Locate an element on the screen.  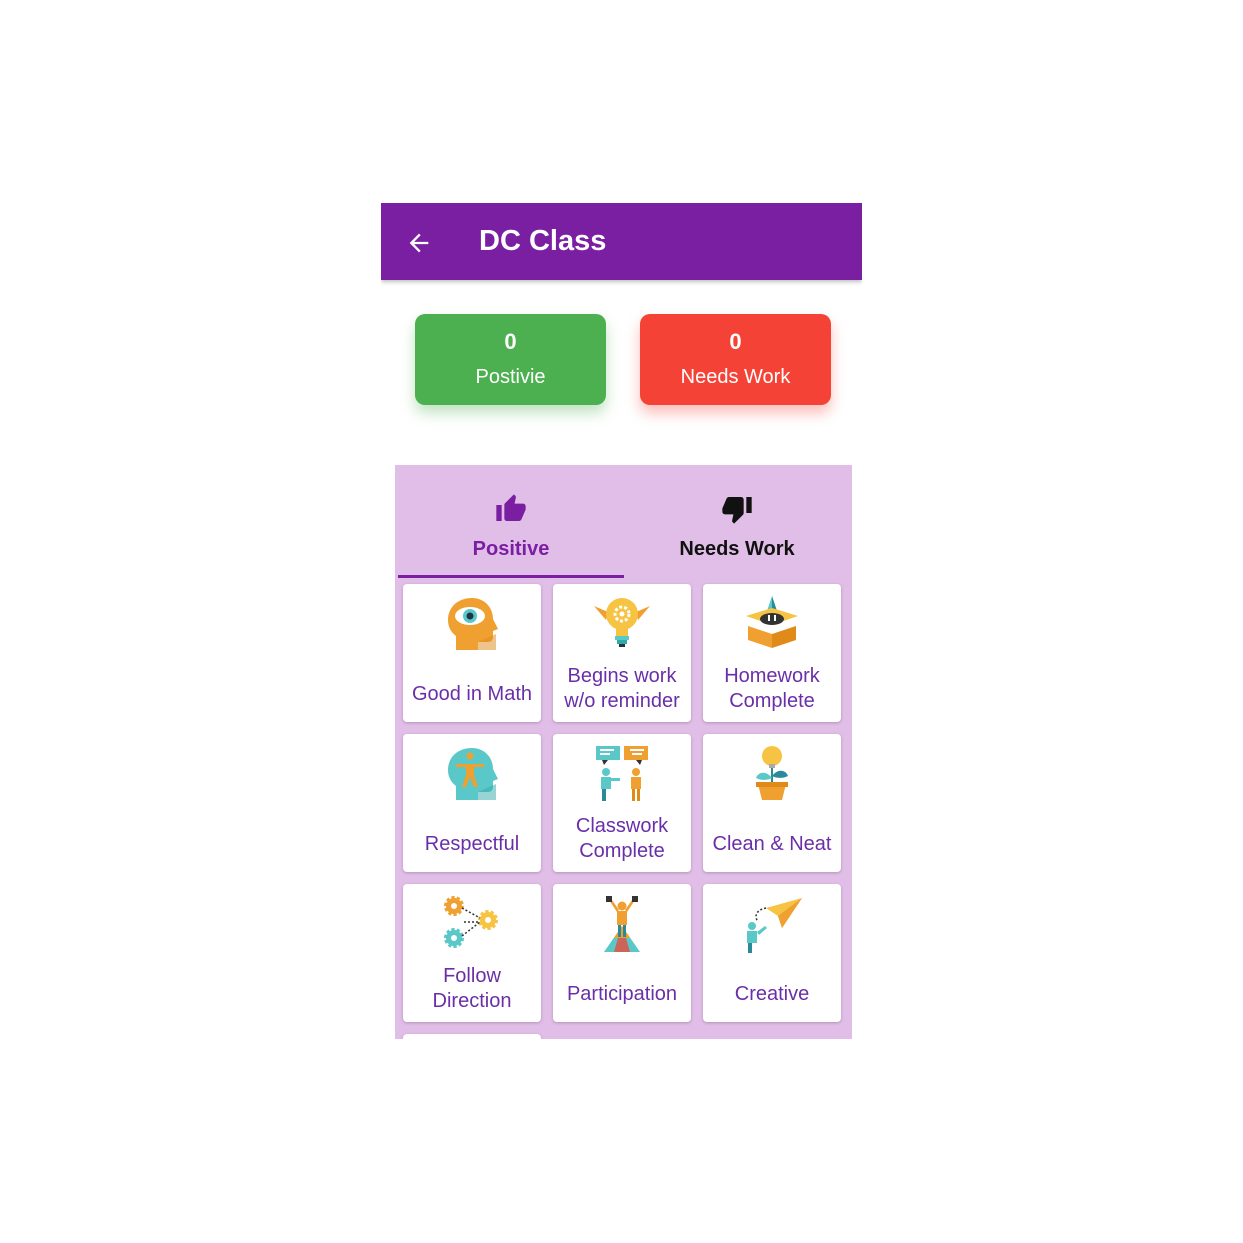
behavior-card-begins-work: Begins work w/o reminder is located at coordinates (622, 653).